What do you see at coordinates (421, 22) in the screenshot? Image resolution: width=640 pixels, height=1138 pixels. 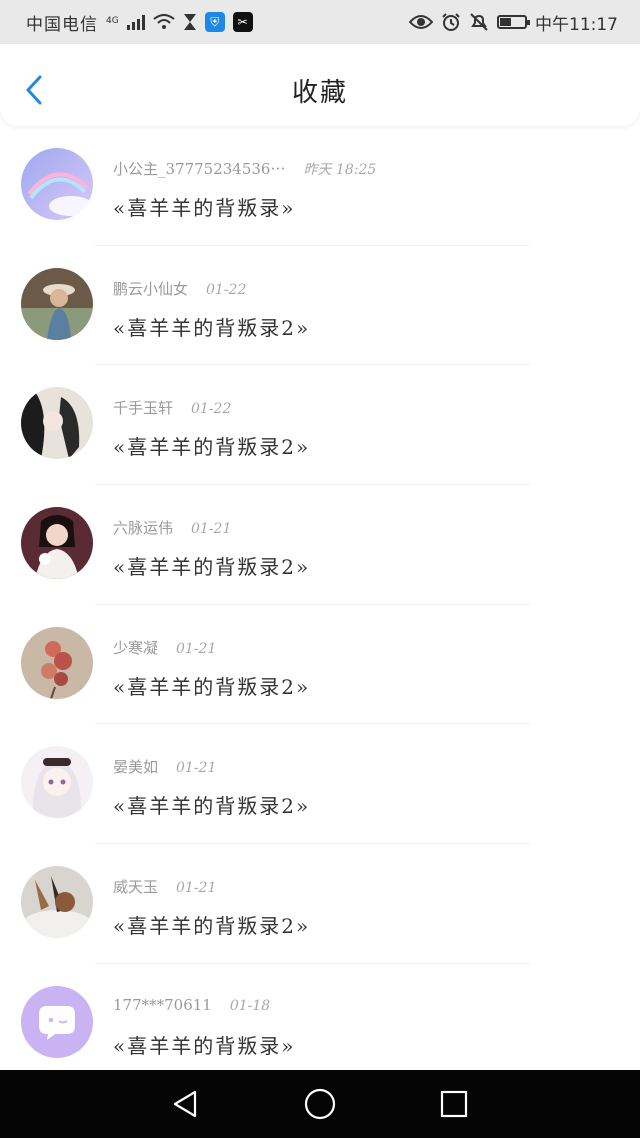 I see `eye-icon` at bounding box center [421, 22].